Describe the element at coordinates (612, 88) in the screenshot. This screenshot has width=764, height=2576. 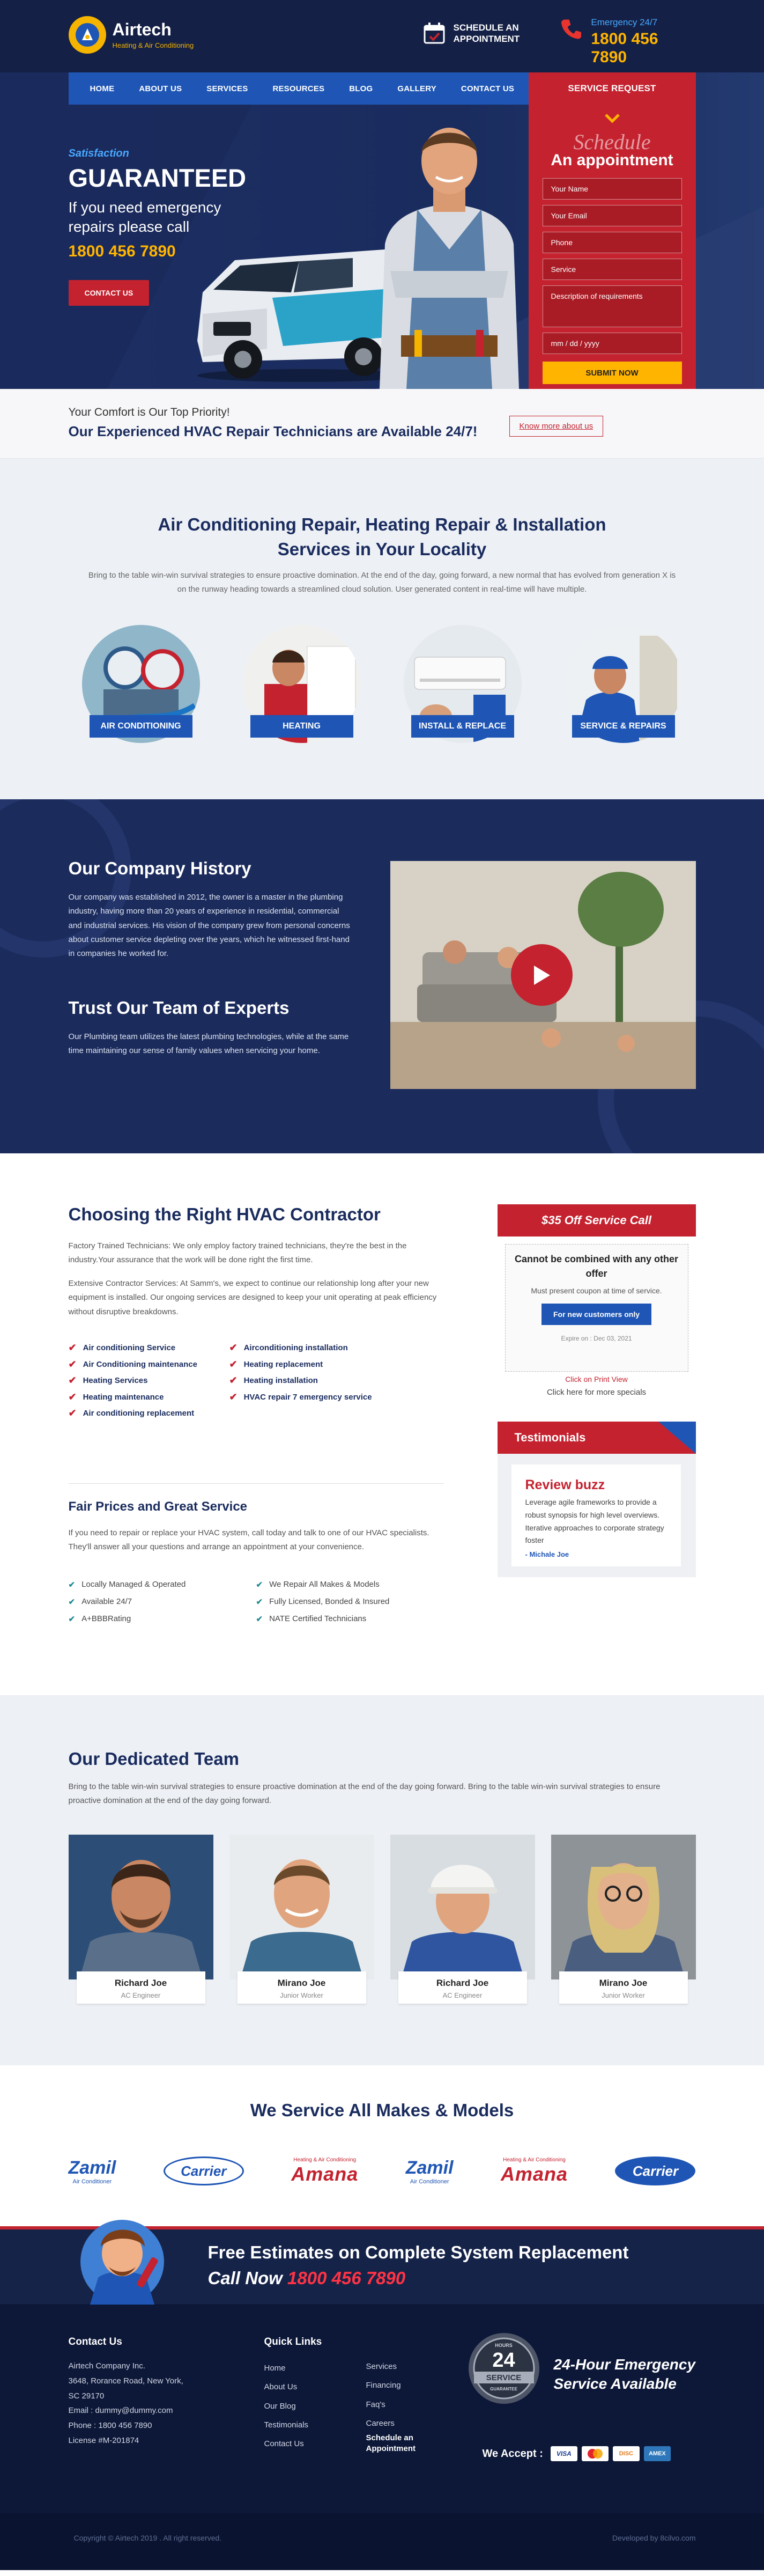
I see `service-request-button: SERVICE REQUEST` at that location.